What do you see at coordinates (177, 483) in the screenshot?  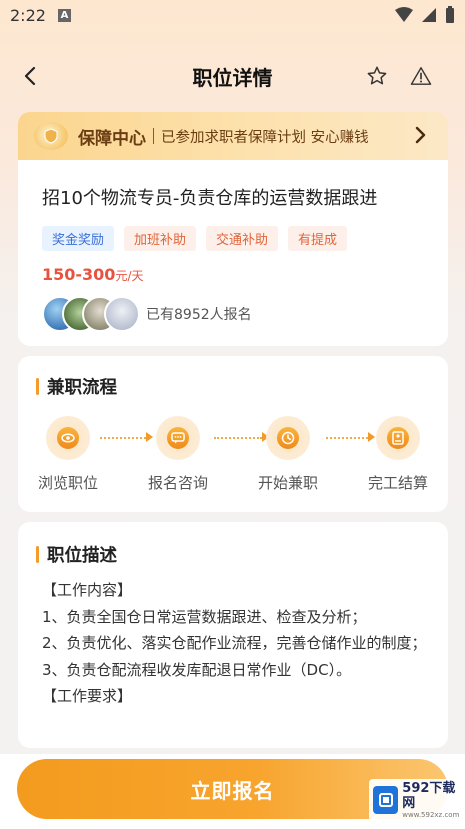 I see `step-label-consult: 报名咨询` at bounding box center [177, 483].